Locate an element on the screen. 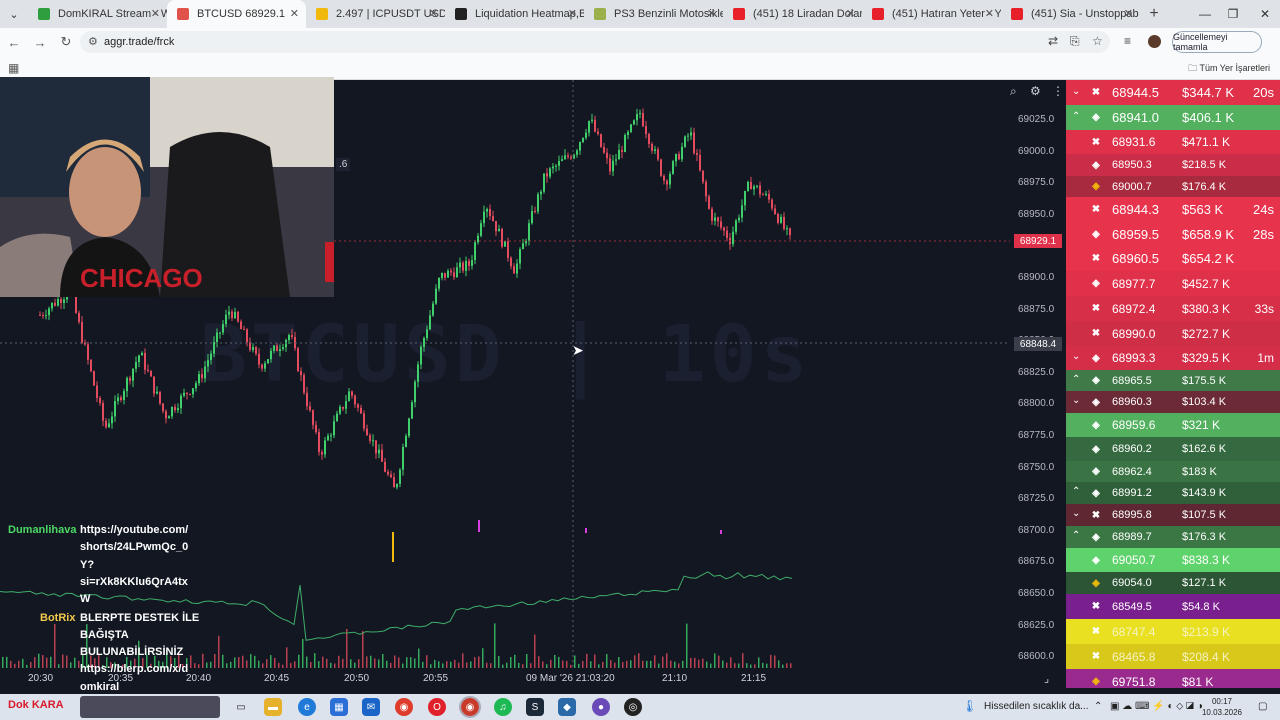 The height and width of the screenshot is (720, 1280). edge-icon: e is located at coordinates (307, 707).